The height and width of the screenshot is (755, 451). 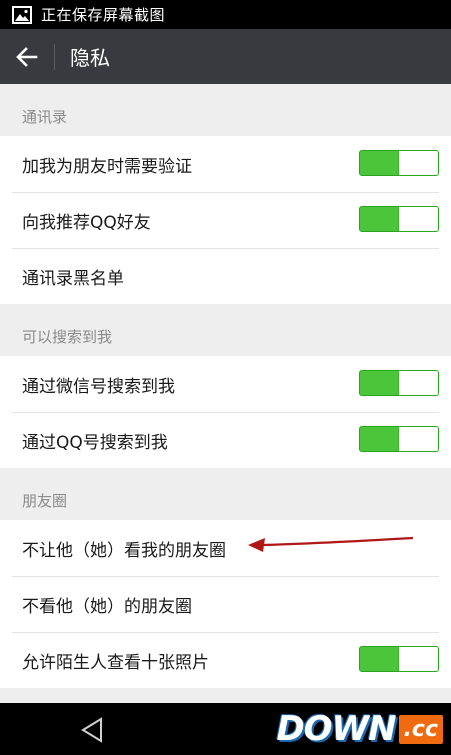 I want to click on section-header-moments: 朋友圈, so click(x=45, y=501).